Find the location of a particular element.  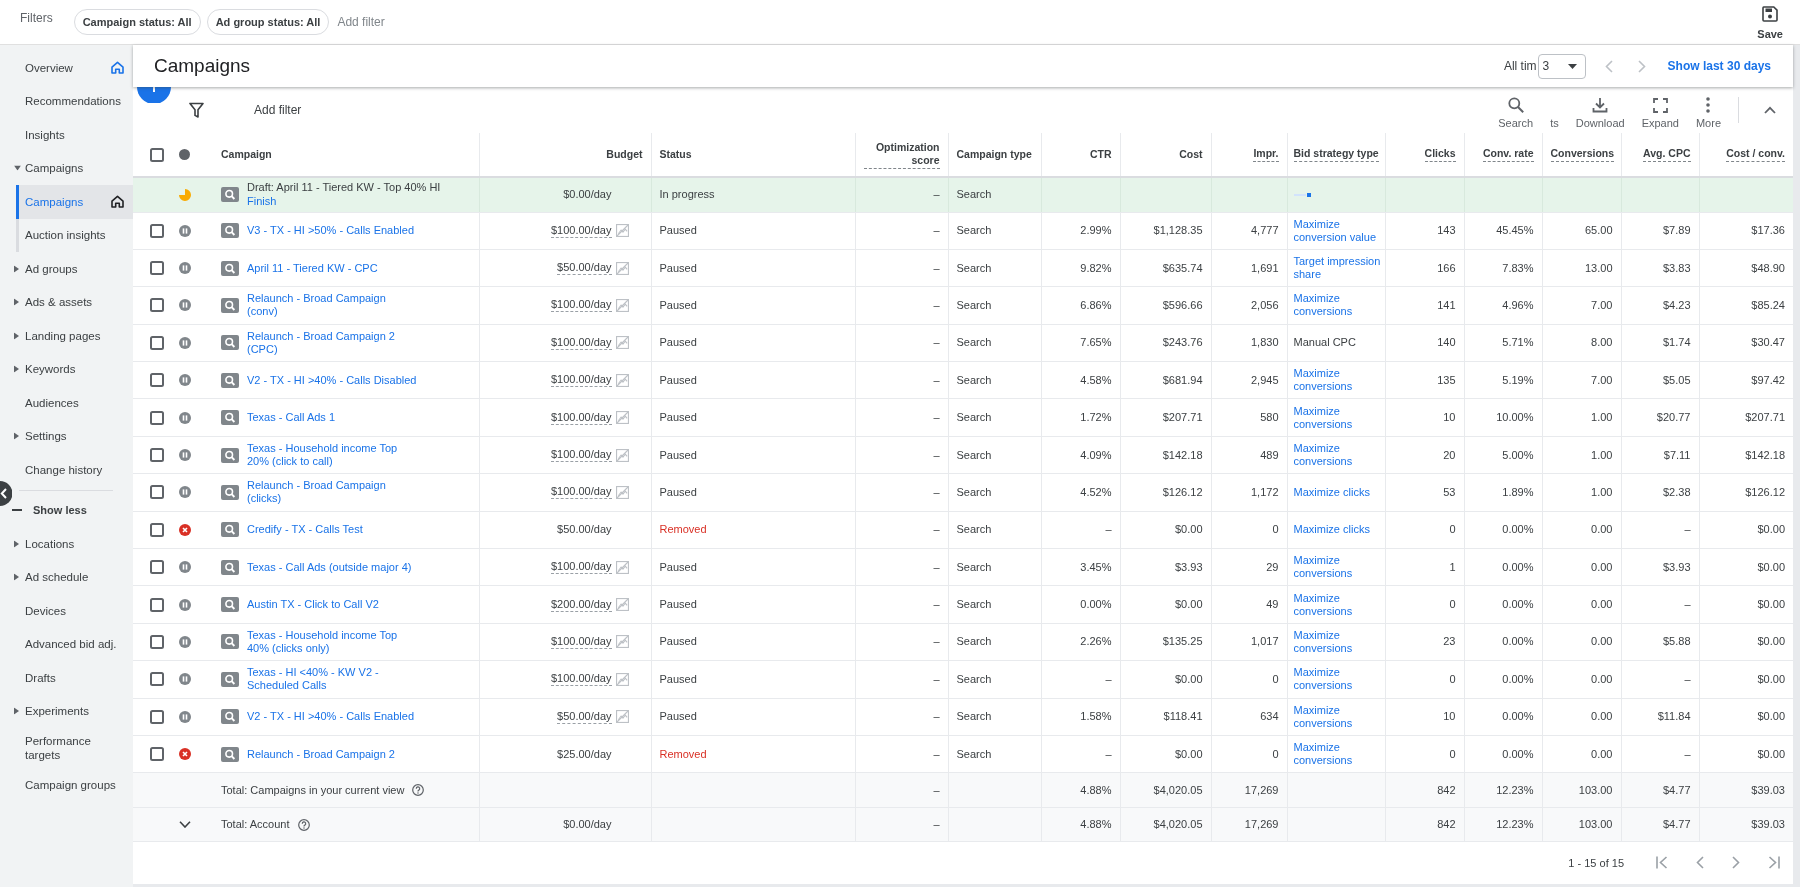

campaign-link: Credify - TX - Calls Test is located at coordinates (305, 530).